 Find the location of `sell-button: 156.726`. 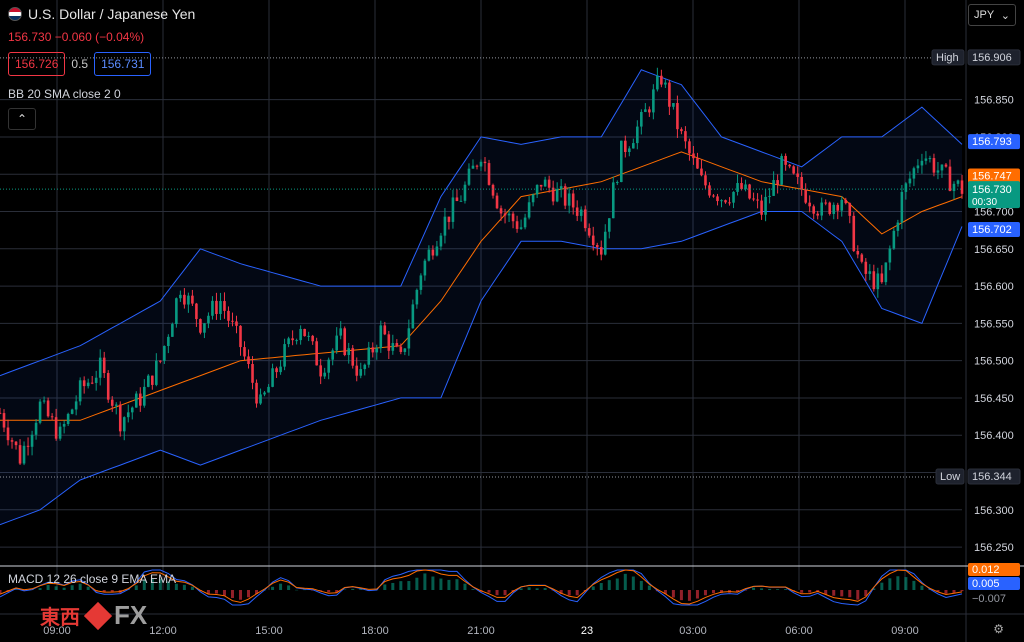

sell-button: 156.726 is located at coordinates (37, 64).